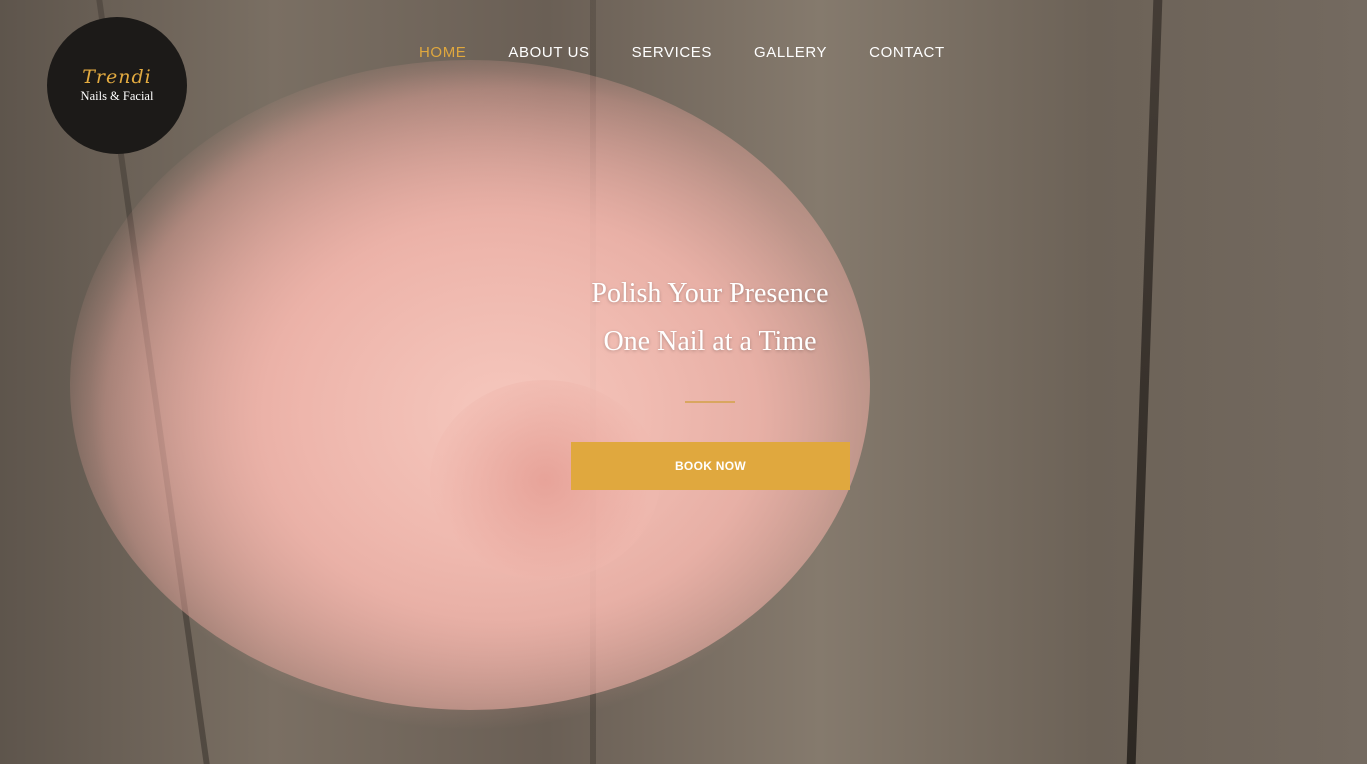 The image size is (1367, 764). Describe the element at coordinates (907, 52) in the screenshot. I see `nav-contact: CONTACT` at that location.